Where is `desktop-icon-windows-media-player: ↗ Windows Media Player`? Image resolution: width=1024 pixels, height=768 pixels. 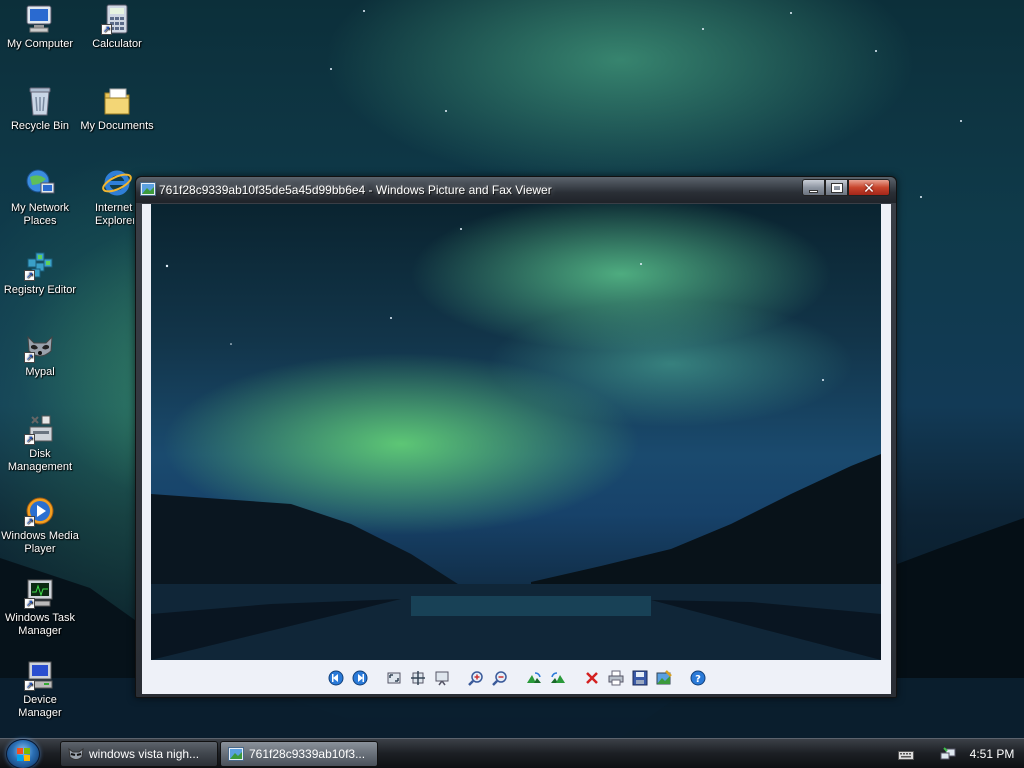
desktop-icon-windows-media-player: ↗ Windows Media Player is located at coordinates (40, 525).